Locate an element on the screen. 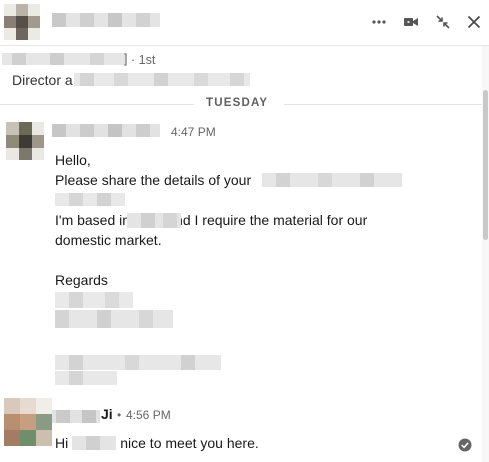  scrollbar-track is located at coordinates (485, 254).